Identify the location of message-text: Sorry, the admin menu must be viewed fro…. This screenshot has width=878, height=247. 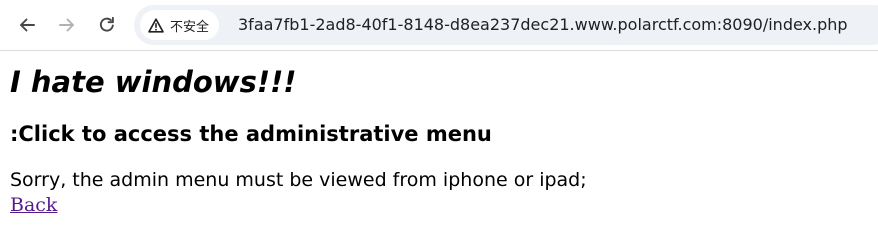
(298, 180).